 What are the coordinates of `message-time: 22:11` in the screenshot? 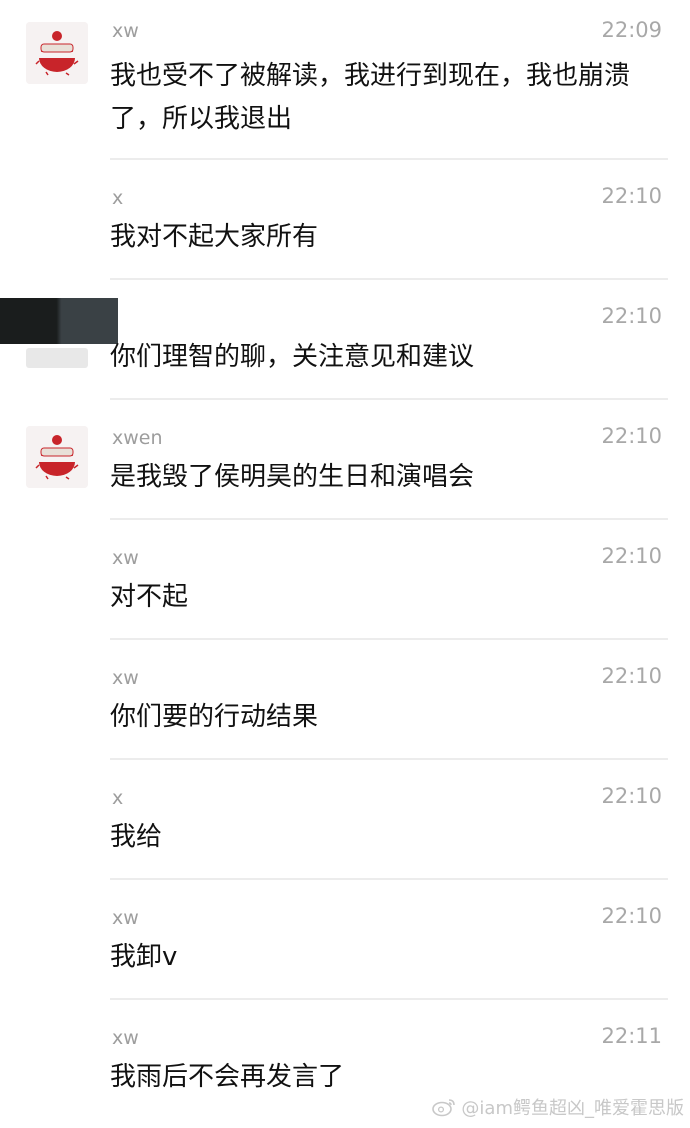 It's located at (631, 1036).